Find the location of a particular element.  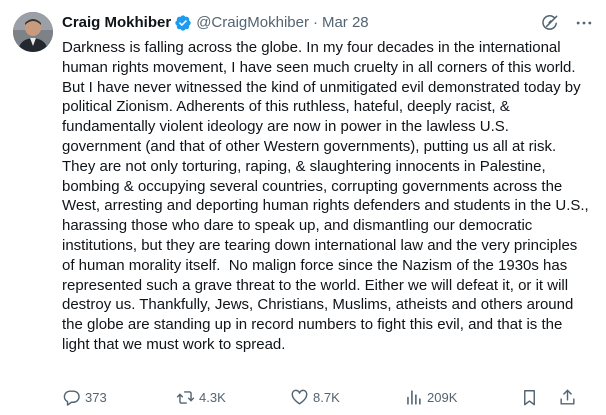

reply-icon is located at coordinates (71, 397).